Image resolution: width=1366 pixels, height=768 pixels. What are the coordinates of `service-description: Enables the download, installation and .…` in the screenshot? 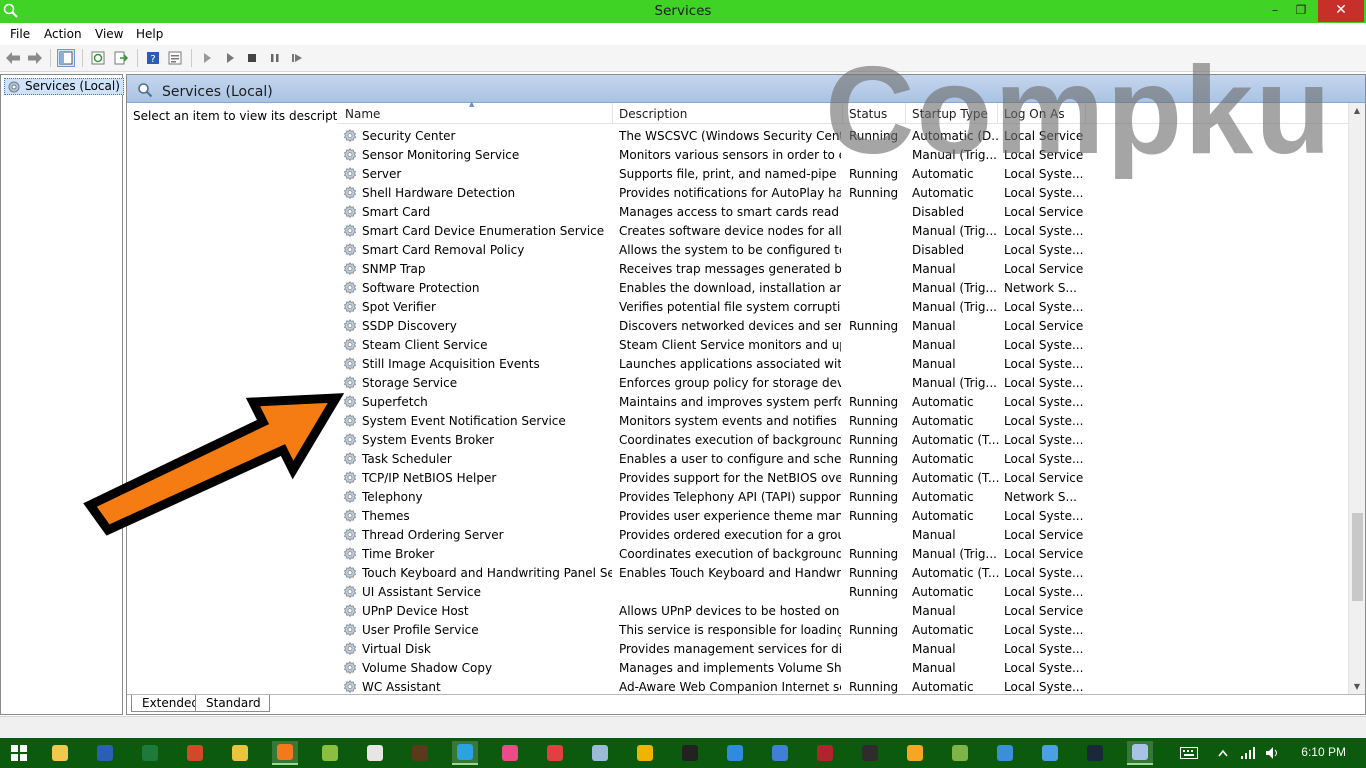 It's located at (730, 288).